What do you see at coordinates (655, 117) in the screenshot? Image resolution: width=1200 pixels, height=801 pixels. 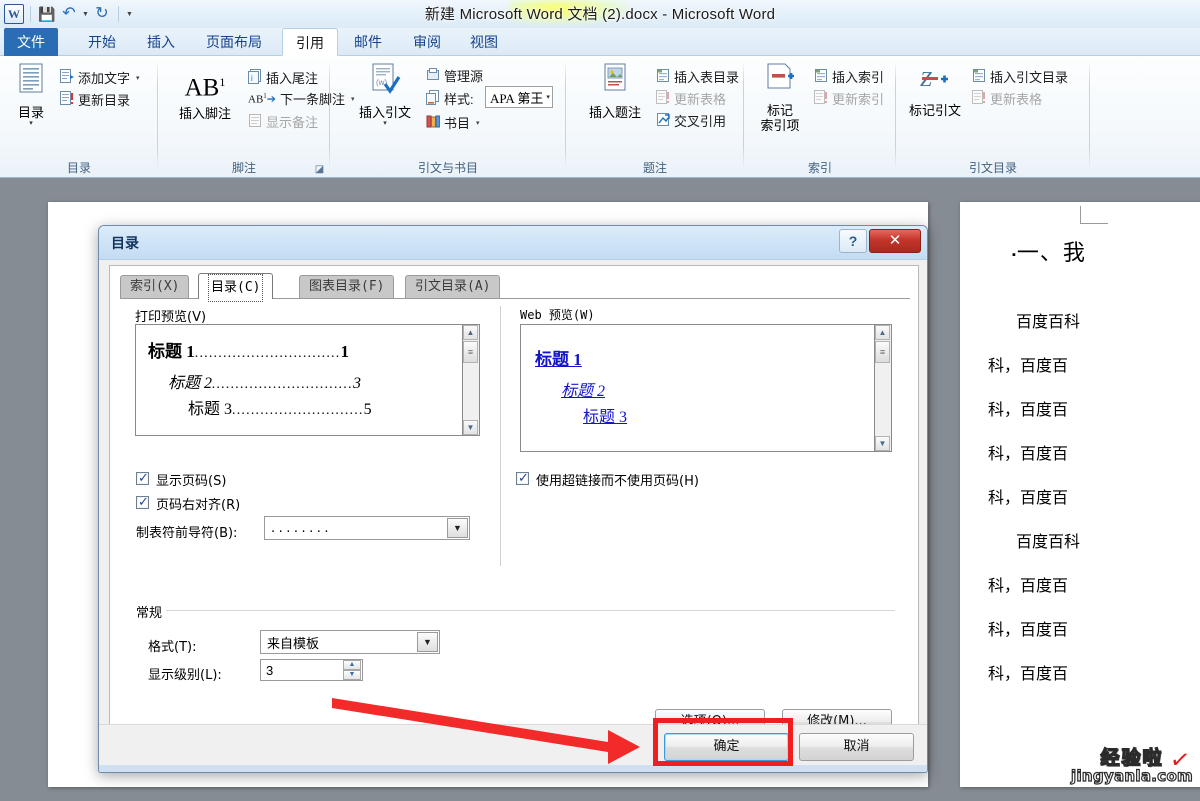 I see `ribbon-group-captions: 插入题注 插入表目录 更新表格 交叉引用 题注` at bounding box center [655, 117].